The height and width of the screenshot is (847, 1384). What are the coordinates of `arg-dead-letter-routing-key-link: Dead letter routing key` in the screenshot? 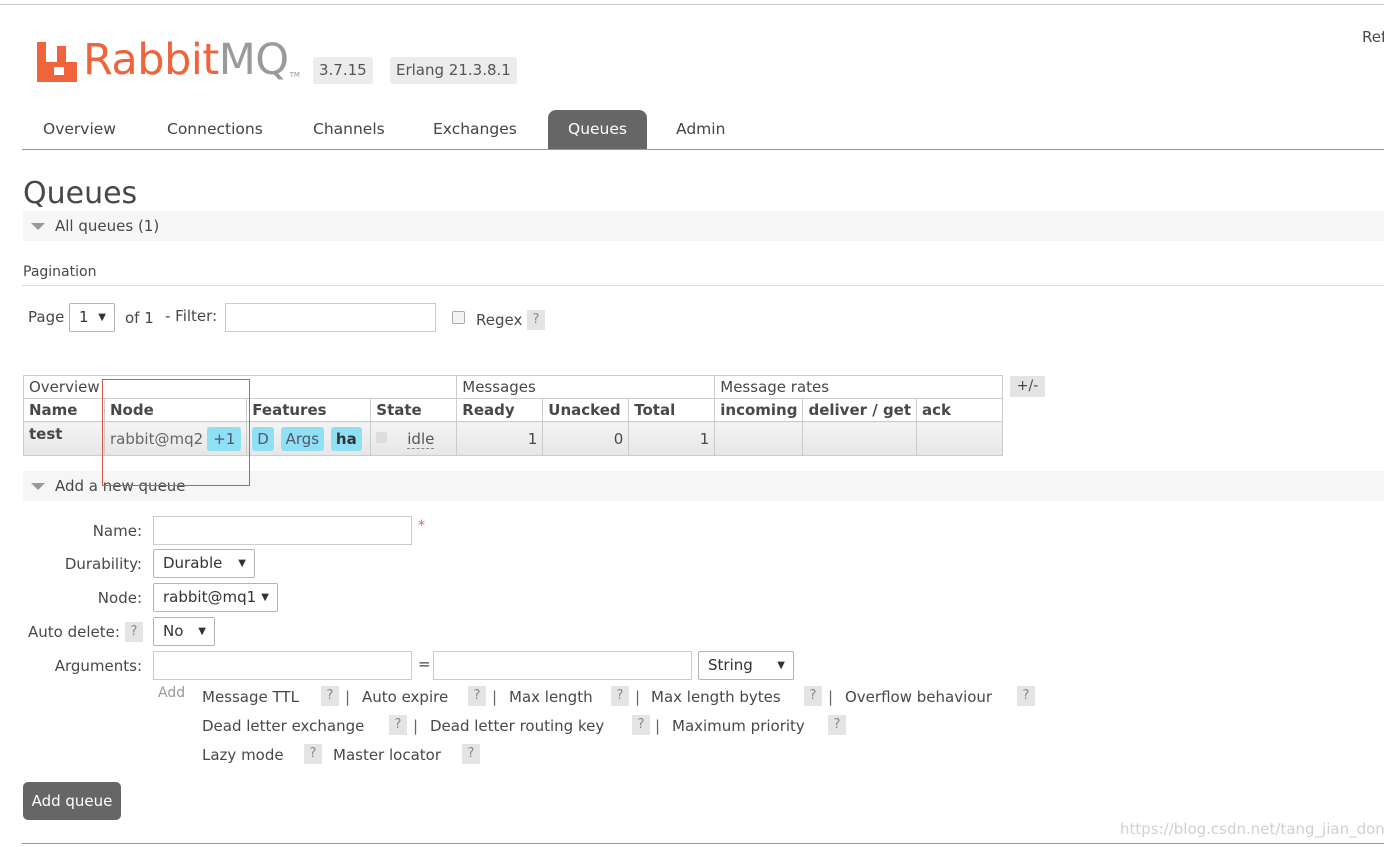 It's located at (517, 726).